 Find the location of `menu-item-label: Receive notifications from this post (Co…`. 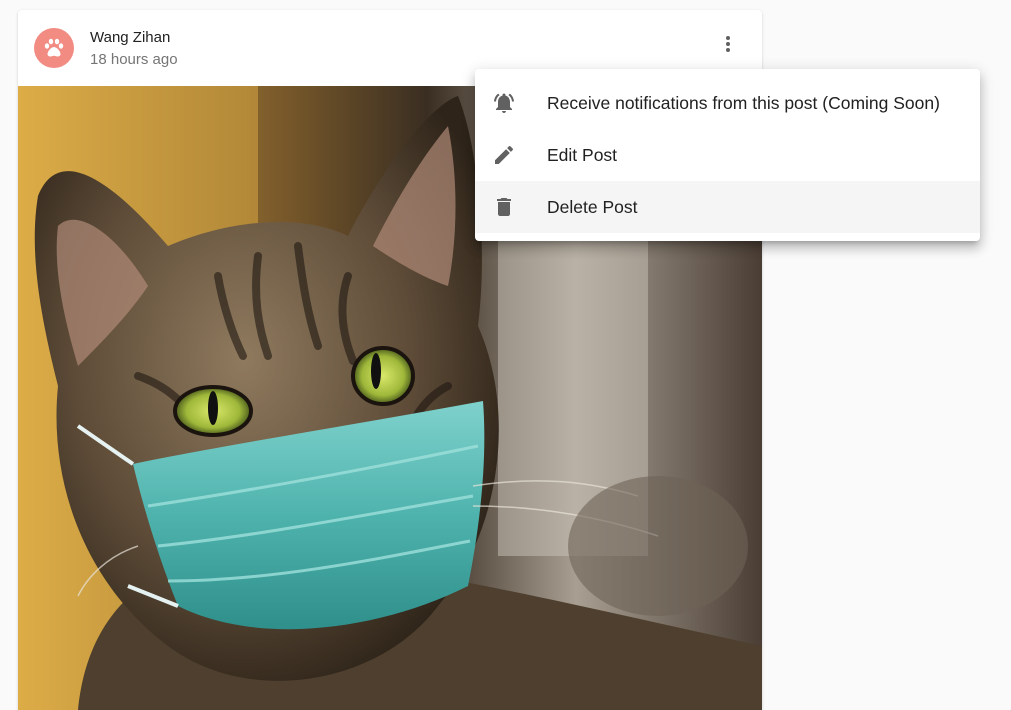

menu-item-label: Receive notifications from this post (Co… is located at coordinates (743, 103).